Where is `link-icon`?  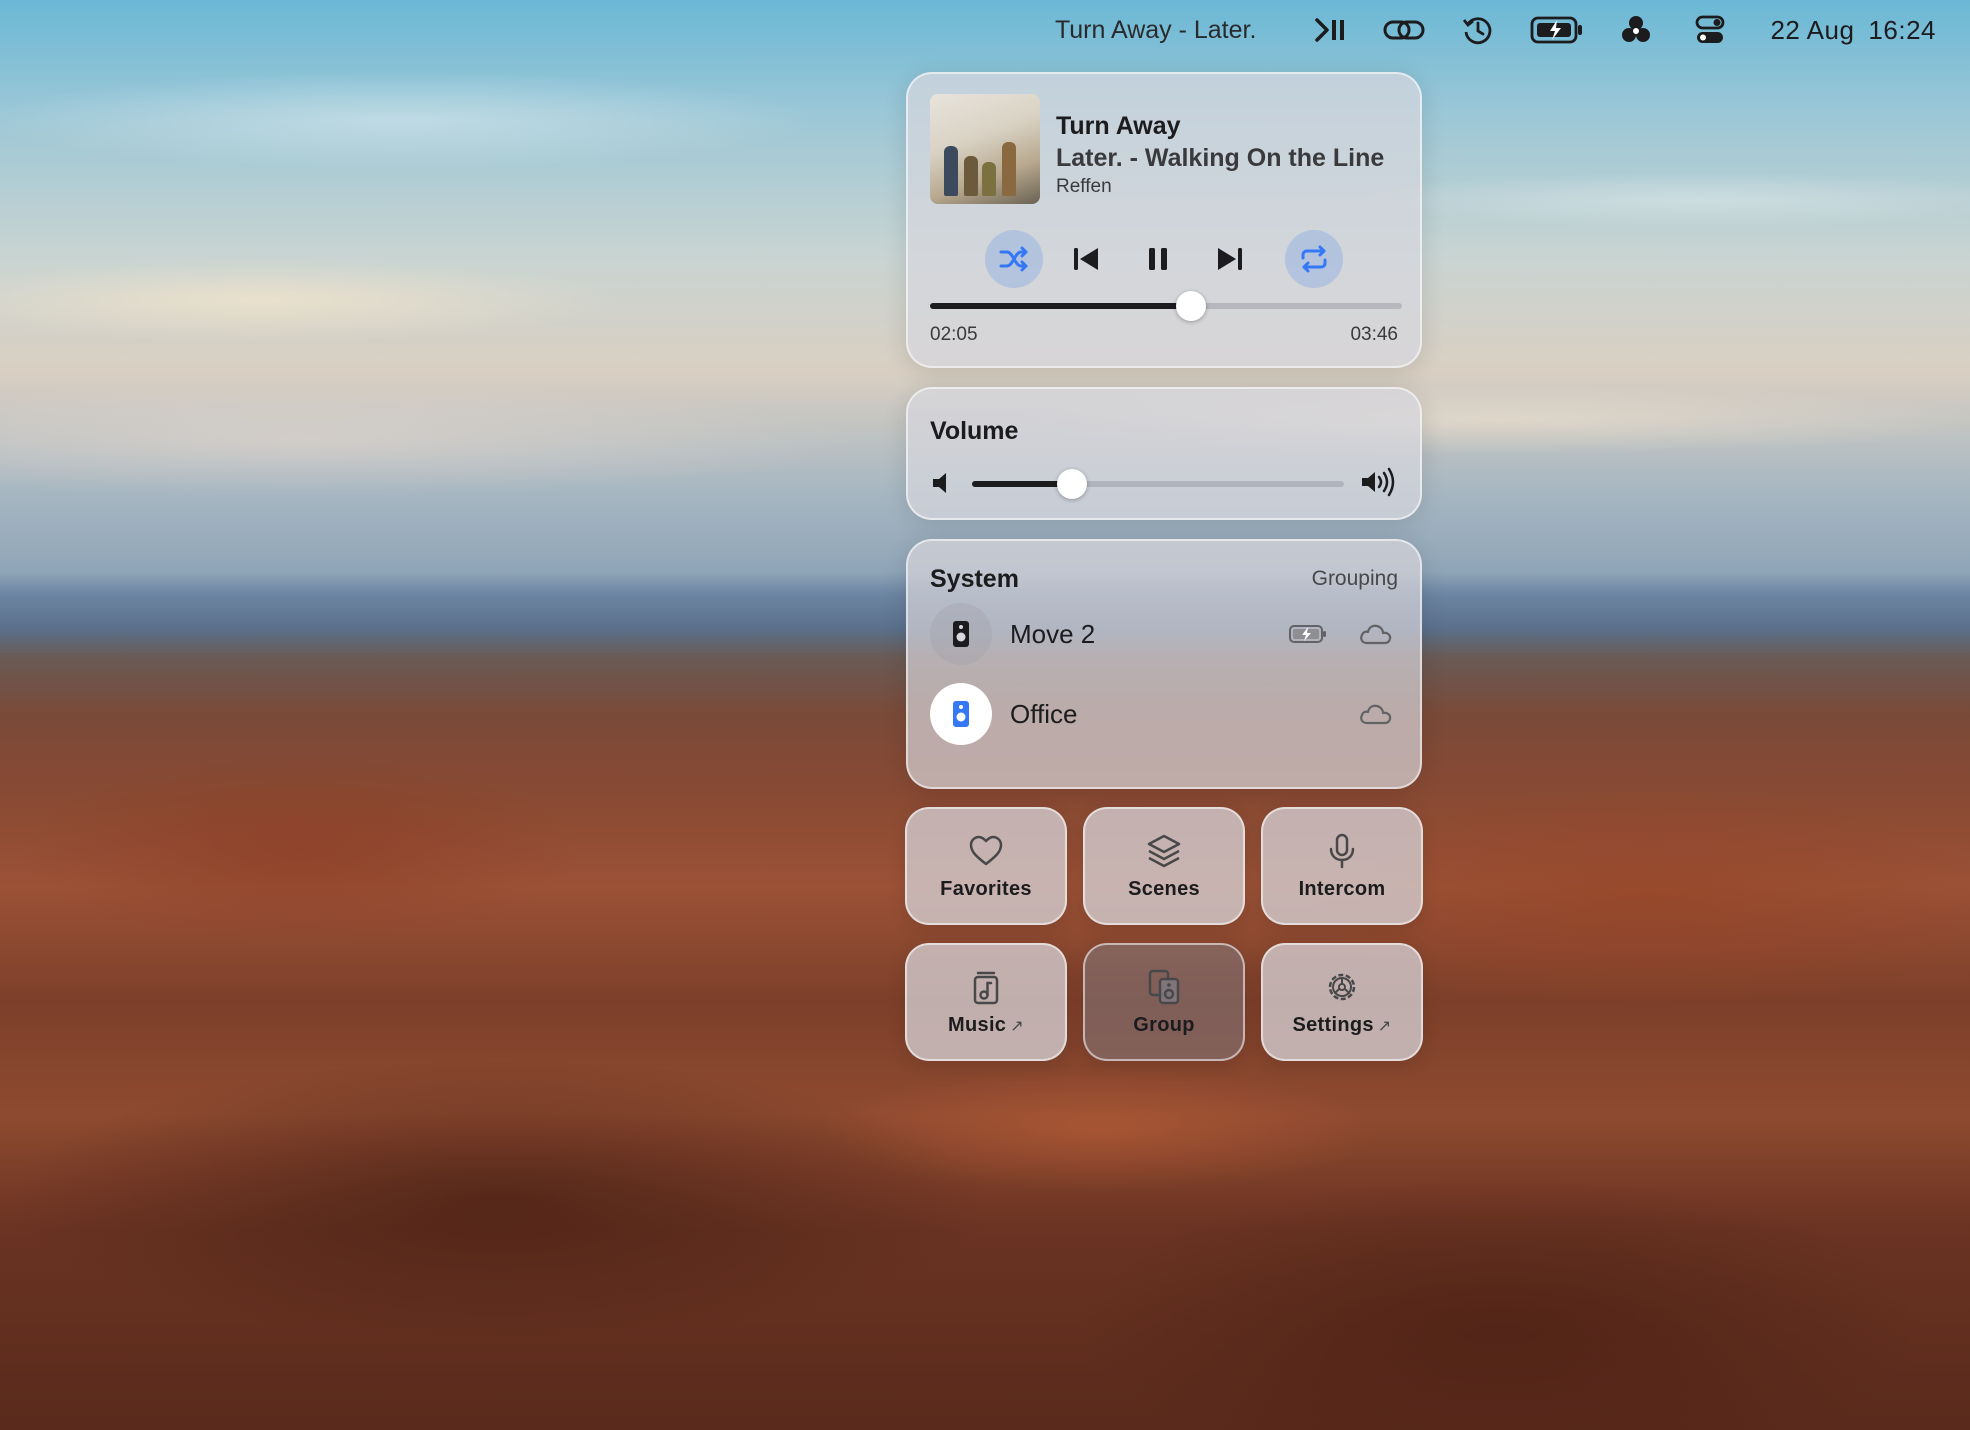
link-icon is located at coordinates (1404, 30).